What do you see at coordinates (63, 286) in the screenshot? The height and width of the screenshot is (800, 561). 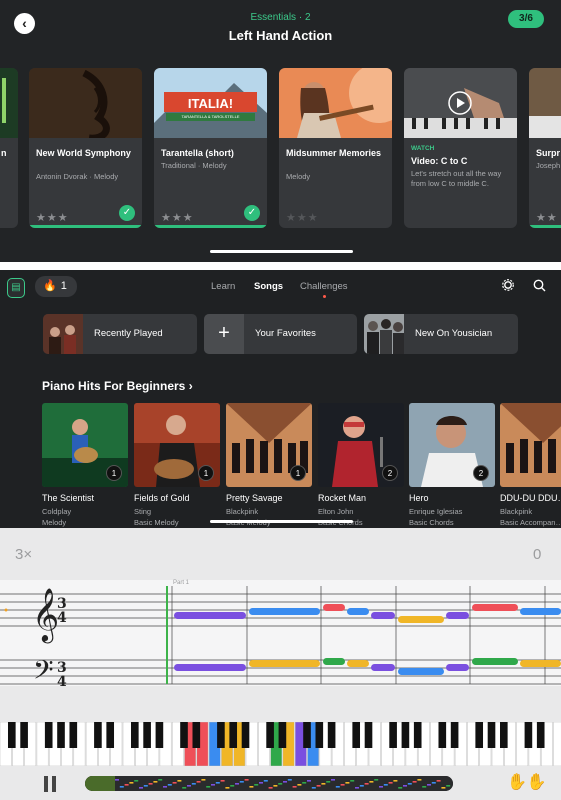 I see `streak-count: 1` at bounding box center [63, 286].